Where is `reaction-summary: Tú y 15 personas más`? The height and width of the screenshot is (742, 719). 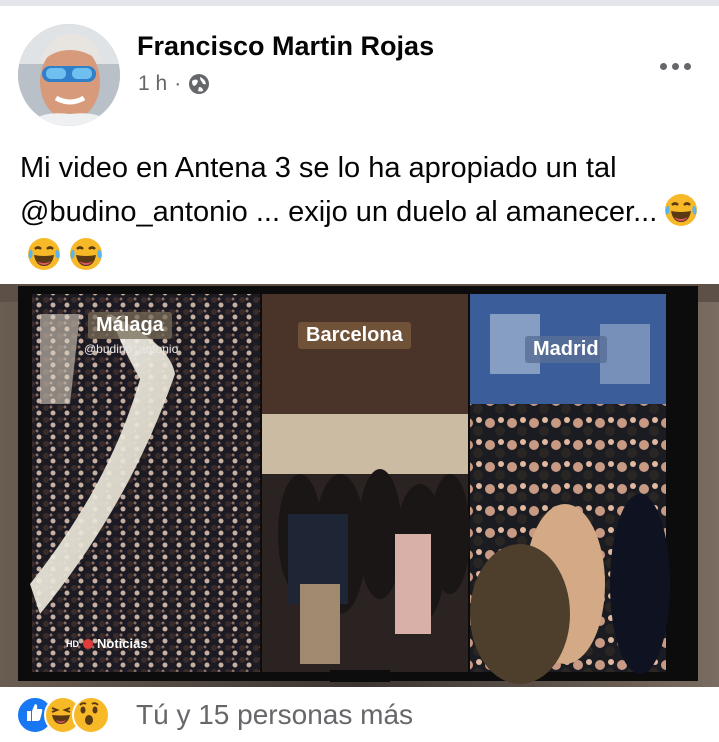
reaction-summary: Tú y 15 personas más is located at coordinates (274, 715).